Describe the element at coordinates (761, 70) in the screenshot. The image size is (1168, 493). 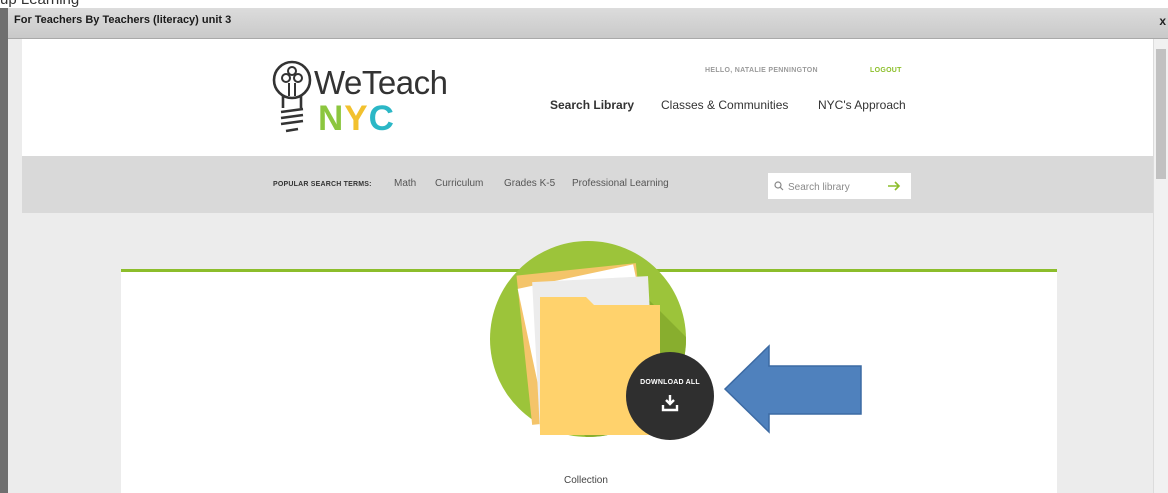
I see `user-greeting: HELLO, NATALIE PENNINGTON` at that location.